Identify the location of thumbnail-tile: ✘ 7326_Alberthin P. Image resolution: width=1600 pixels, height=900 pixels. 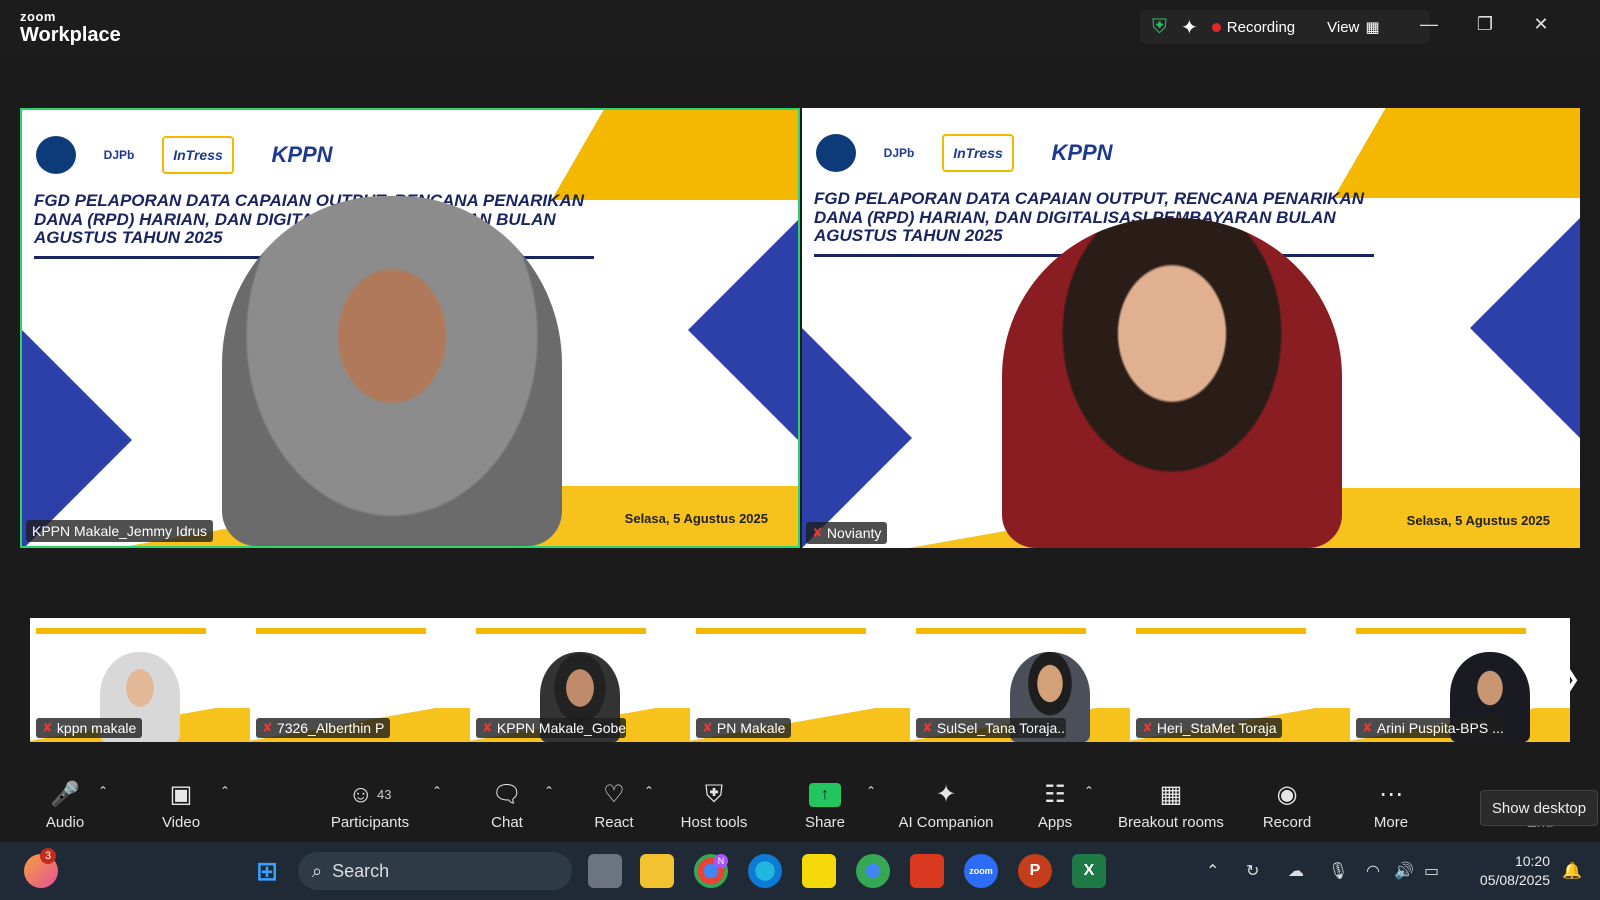
(360, 680).